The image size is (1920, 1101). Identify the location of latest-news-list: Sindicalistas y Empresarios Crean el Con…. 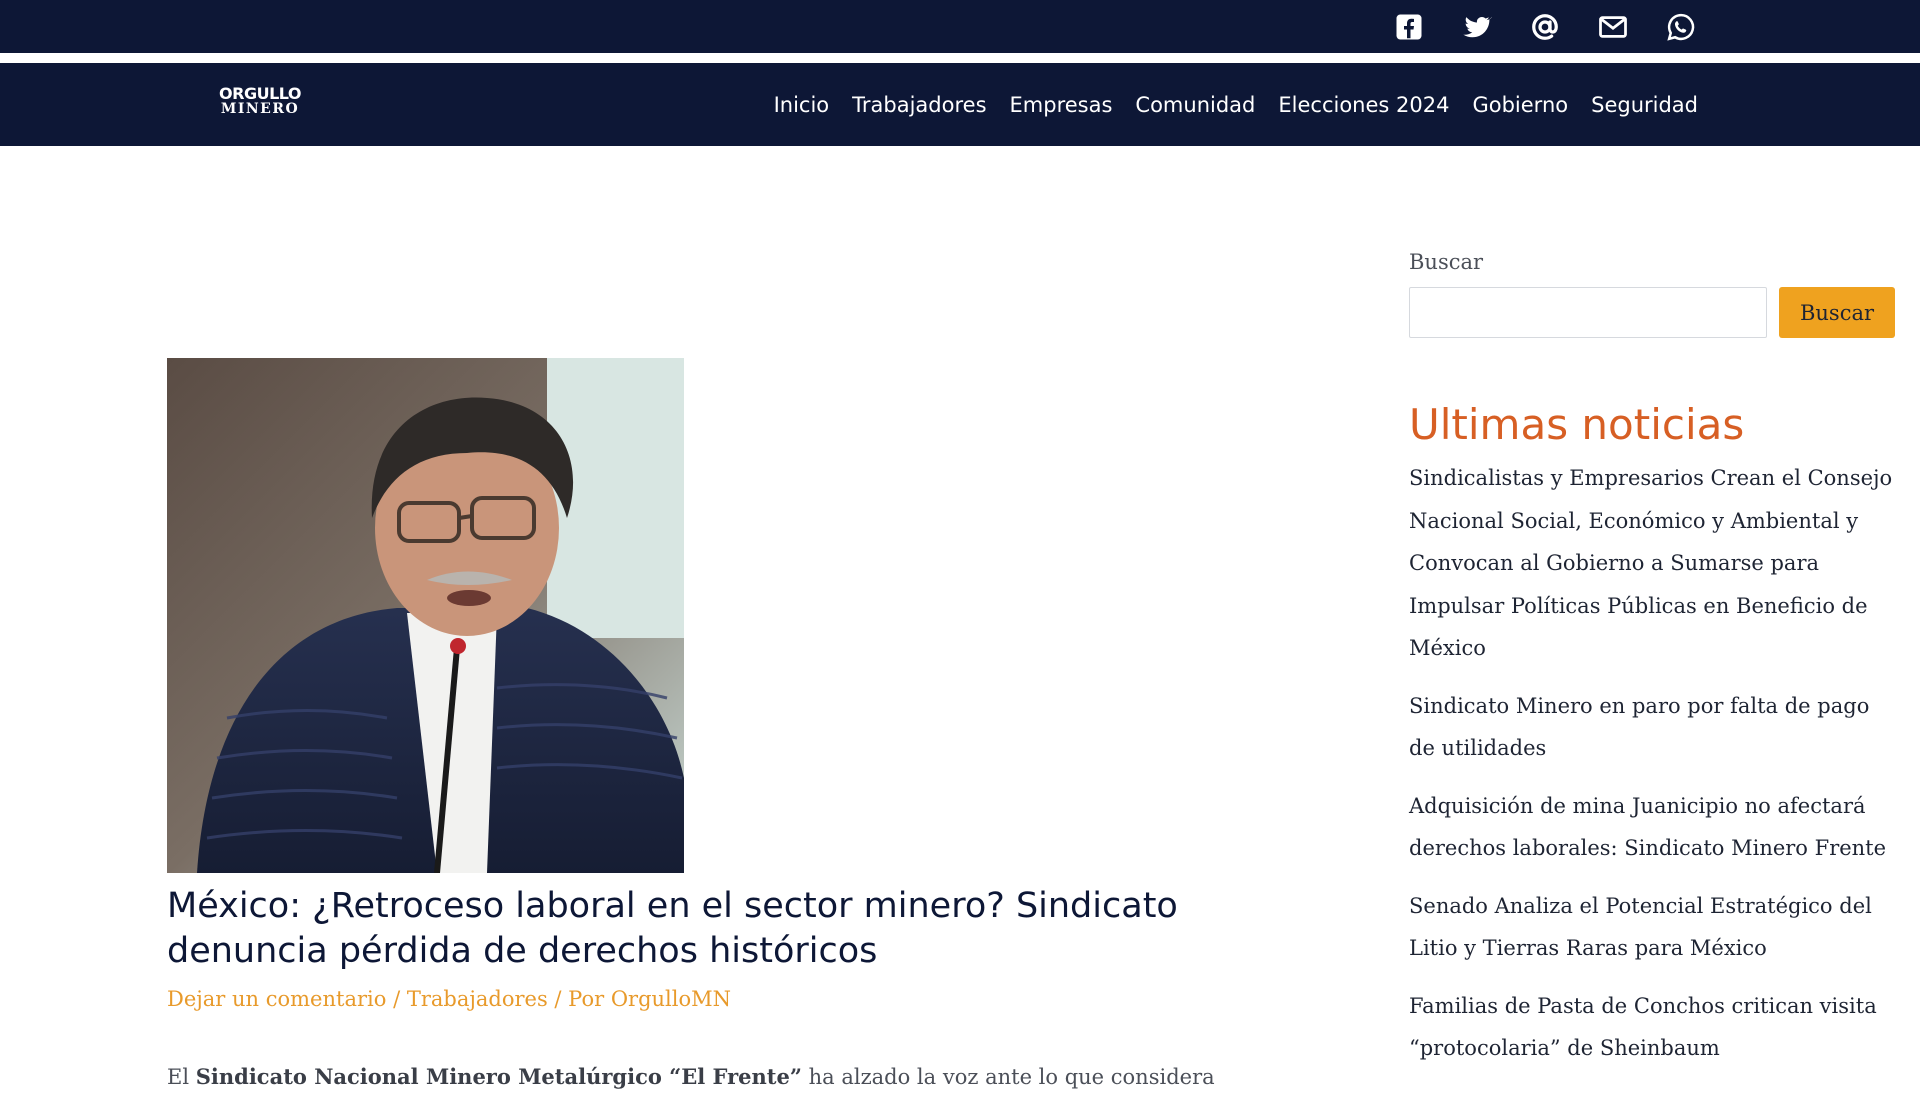
(1653, 771).